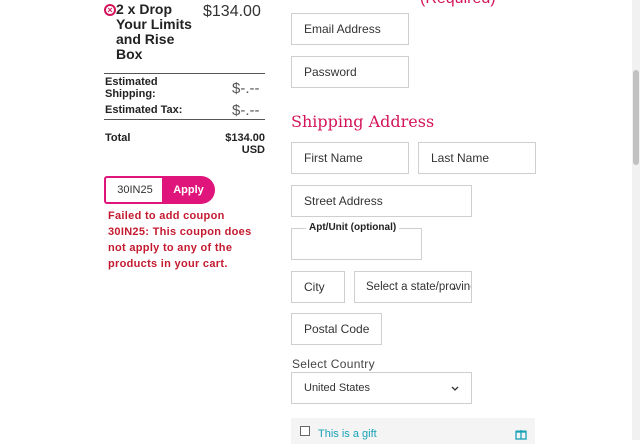  Describe the element at coordinates (333, 364) in the screenshot. I see `country-label: Select Country` at that location.